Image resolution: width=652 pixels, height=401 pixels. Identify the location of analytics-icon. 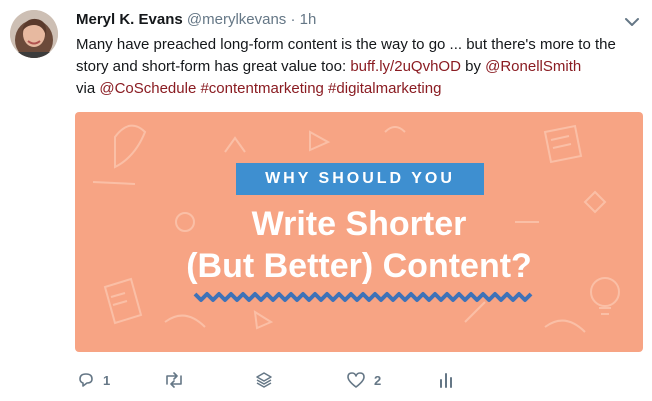
(446, 380).